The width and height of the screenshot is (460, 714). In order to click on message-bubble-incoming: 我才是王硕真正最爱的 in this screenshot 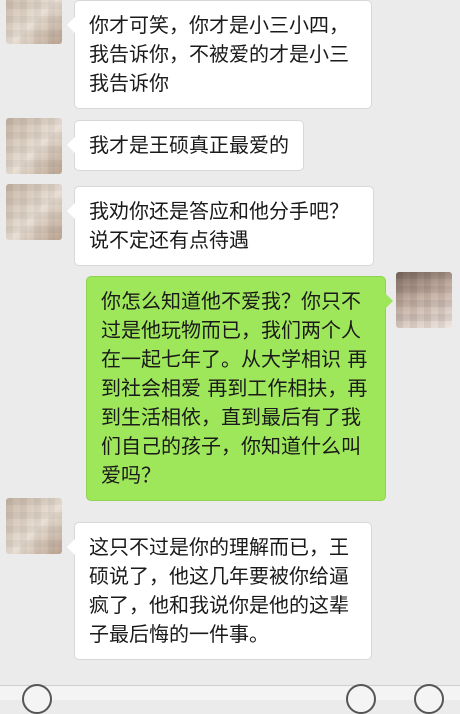, I will do `click(185, 145)`.